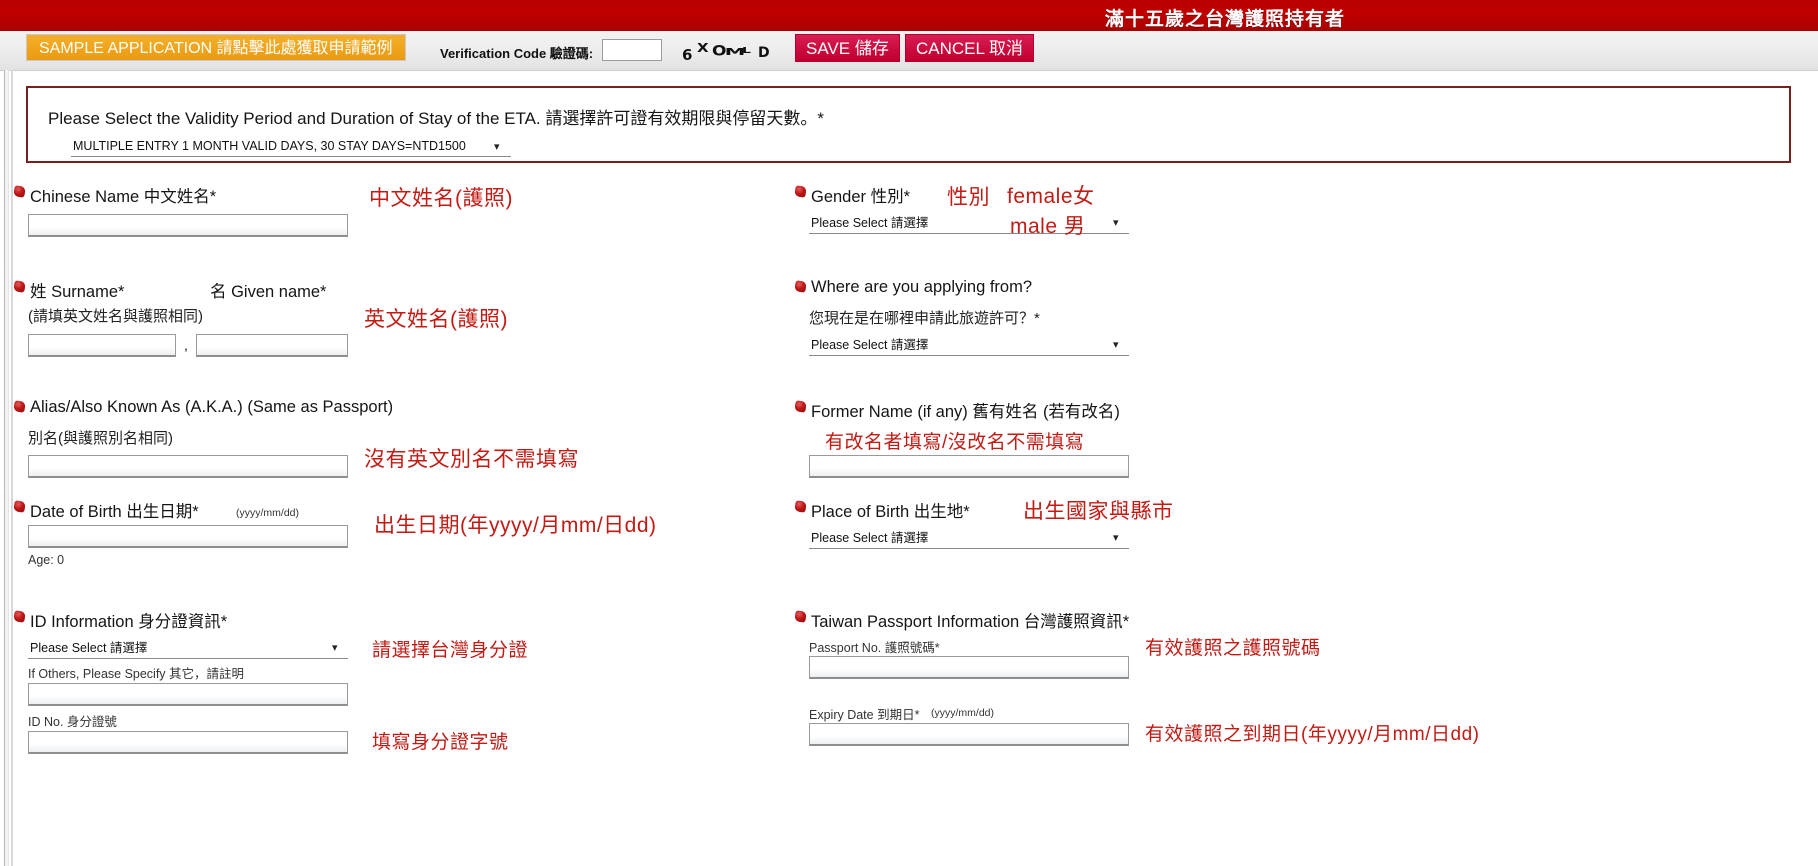  I want to click on passport-expiry-annotation: 有效護照之到期日(年yyyy/月mm/日dd), so click(1312, 734).